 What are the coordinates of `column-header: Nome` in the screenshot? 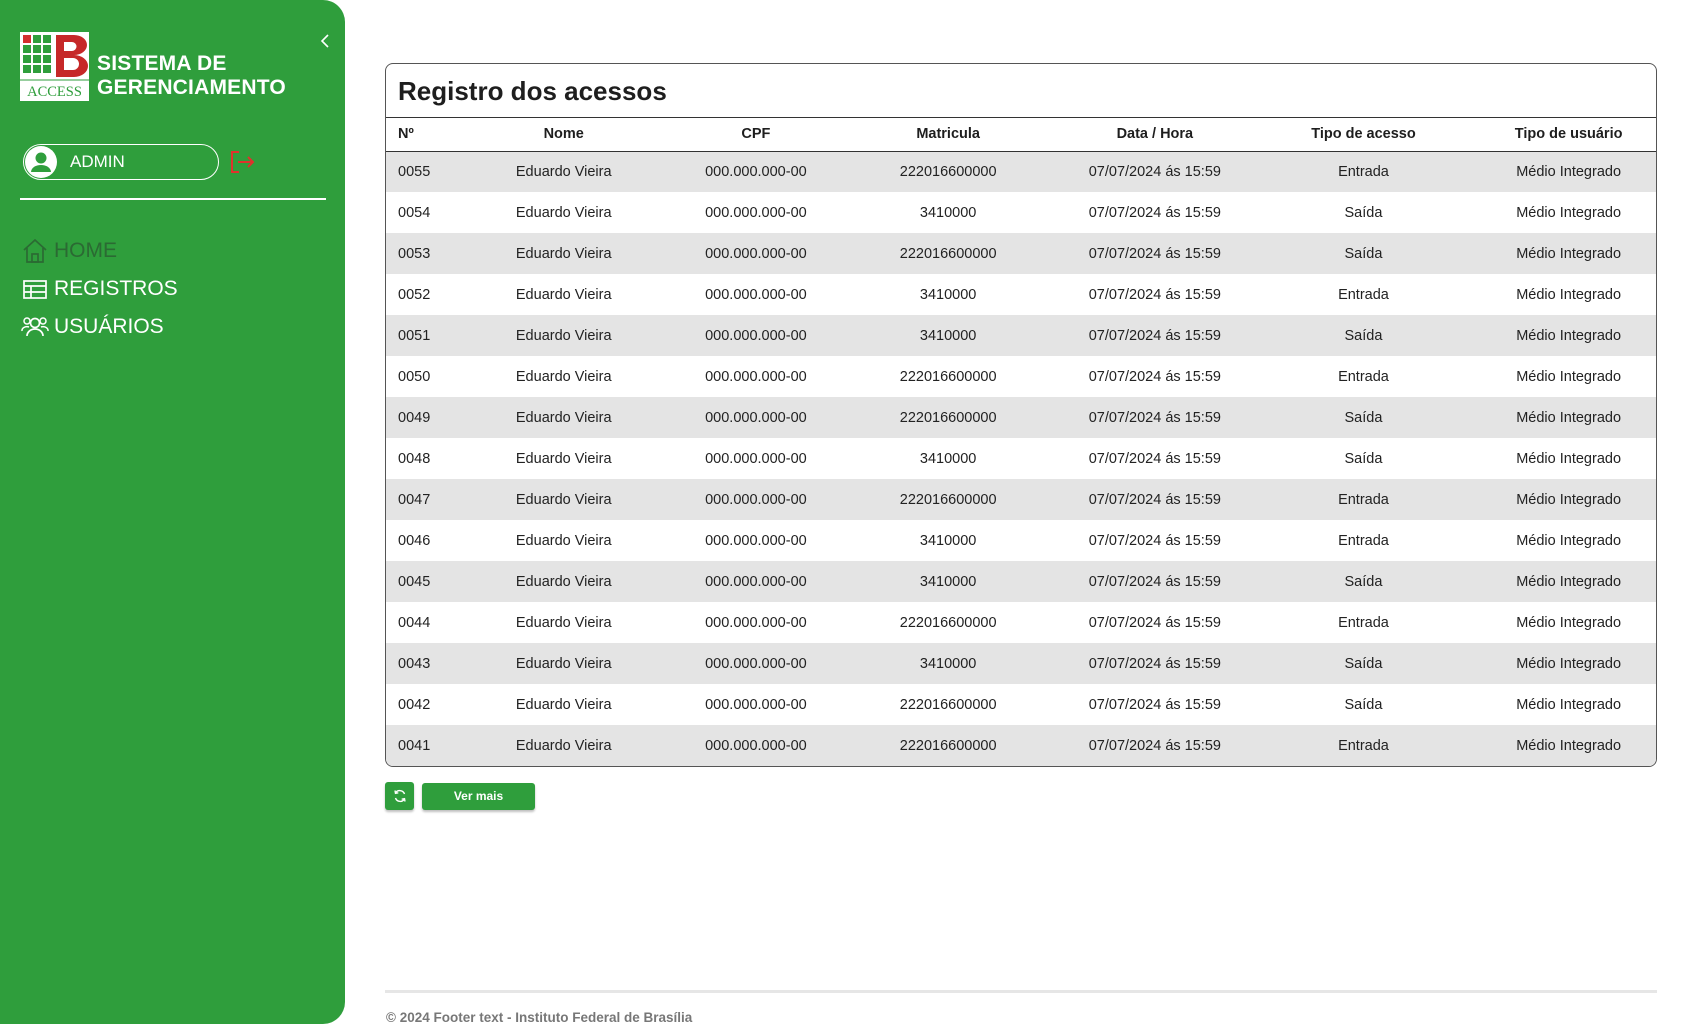 It's located at (563, 135).